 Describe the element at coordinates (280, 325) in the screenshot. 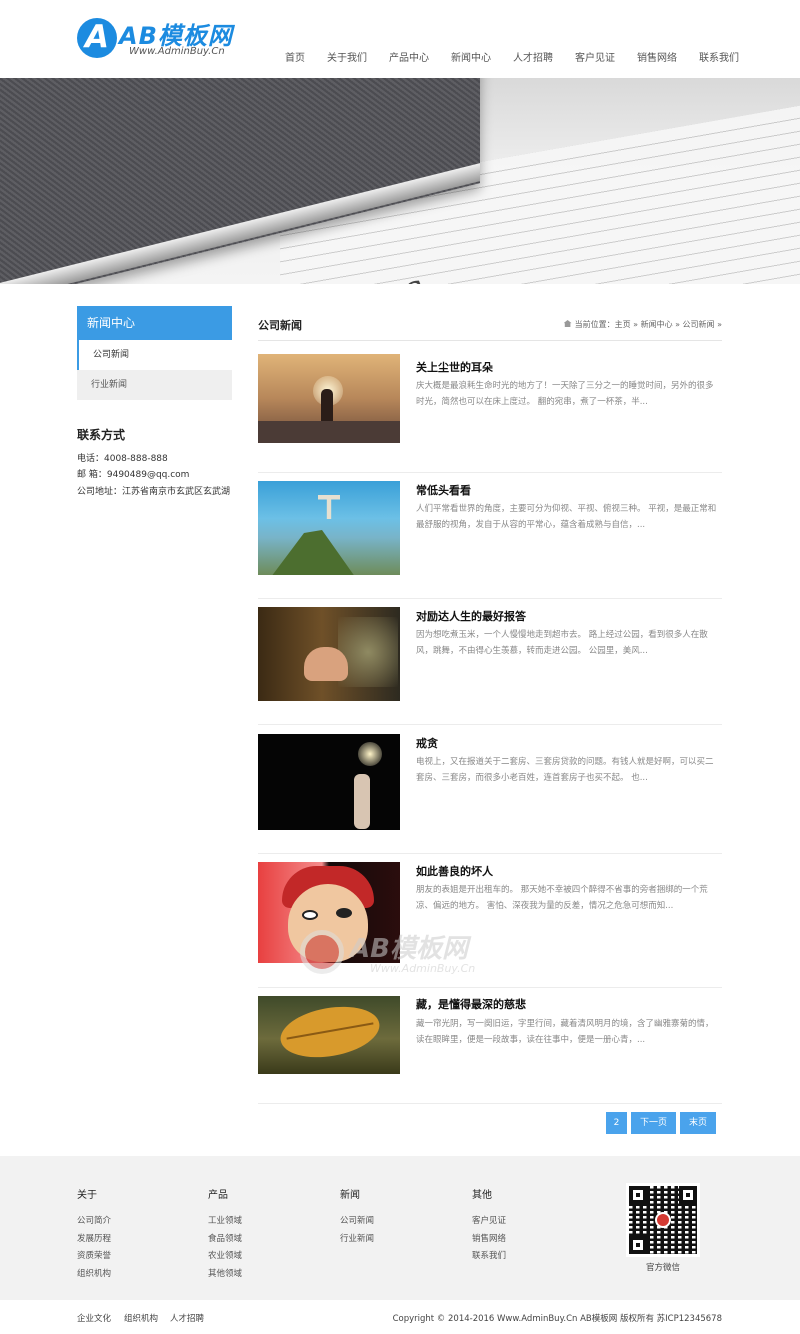

I see `page-title: 公司新闻` at that location.